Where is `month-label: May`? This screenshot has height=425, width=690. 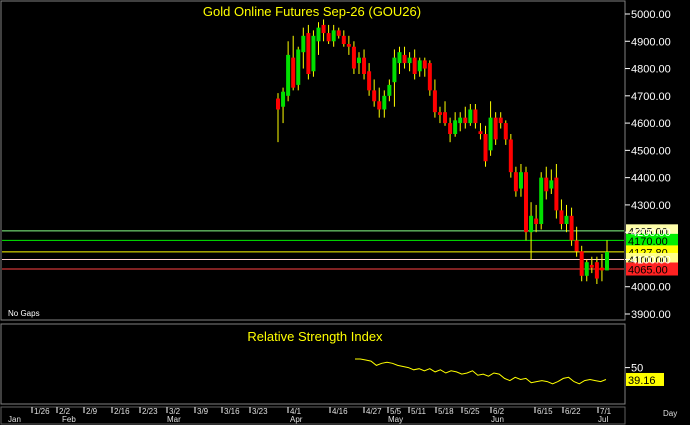
month-label: May is located at coordinates (395, 419).